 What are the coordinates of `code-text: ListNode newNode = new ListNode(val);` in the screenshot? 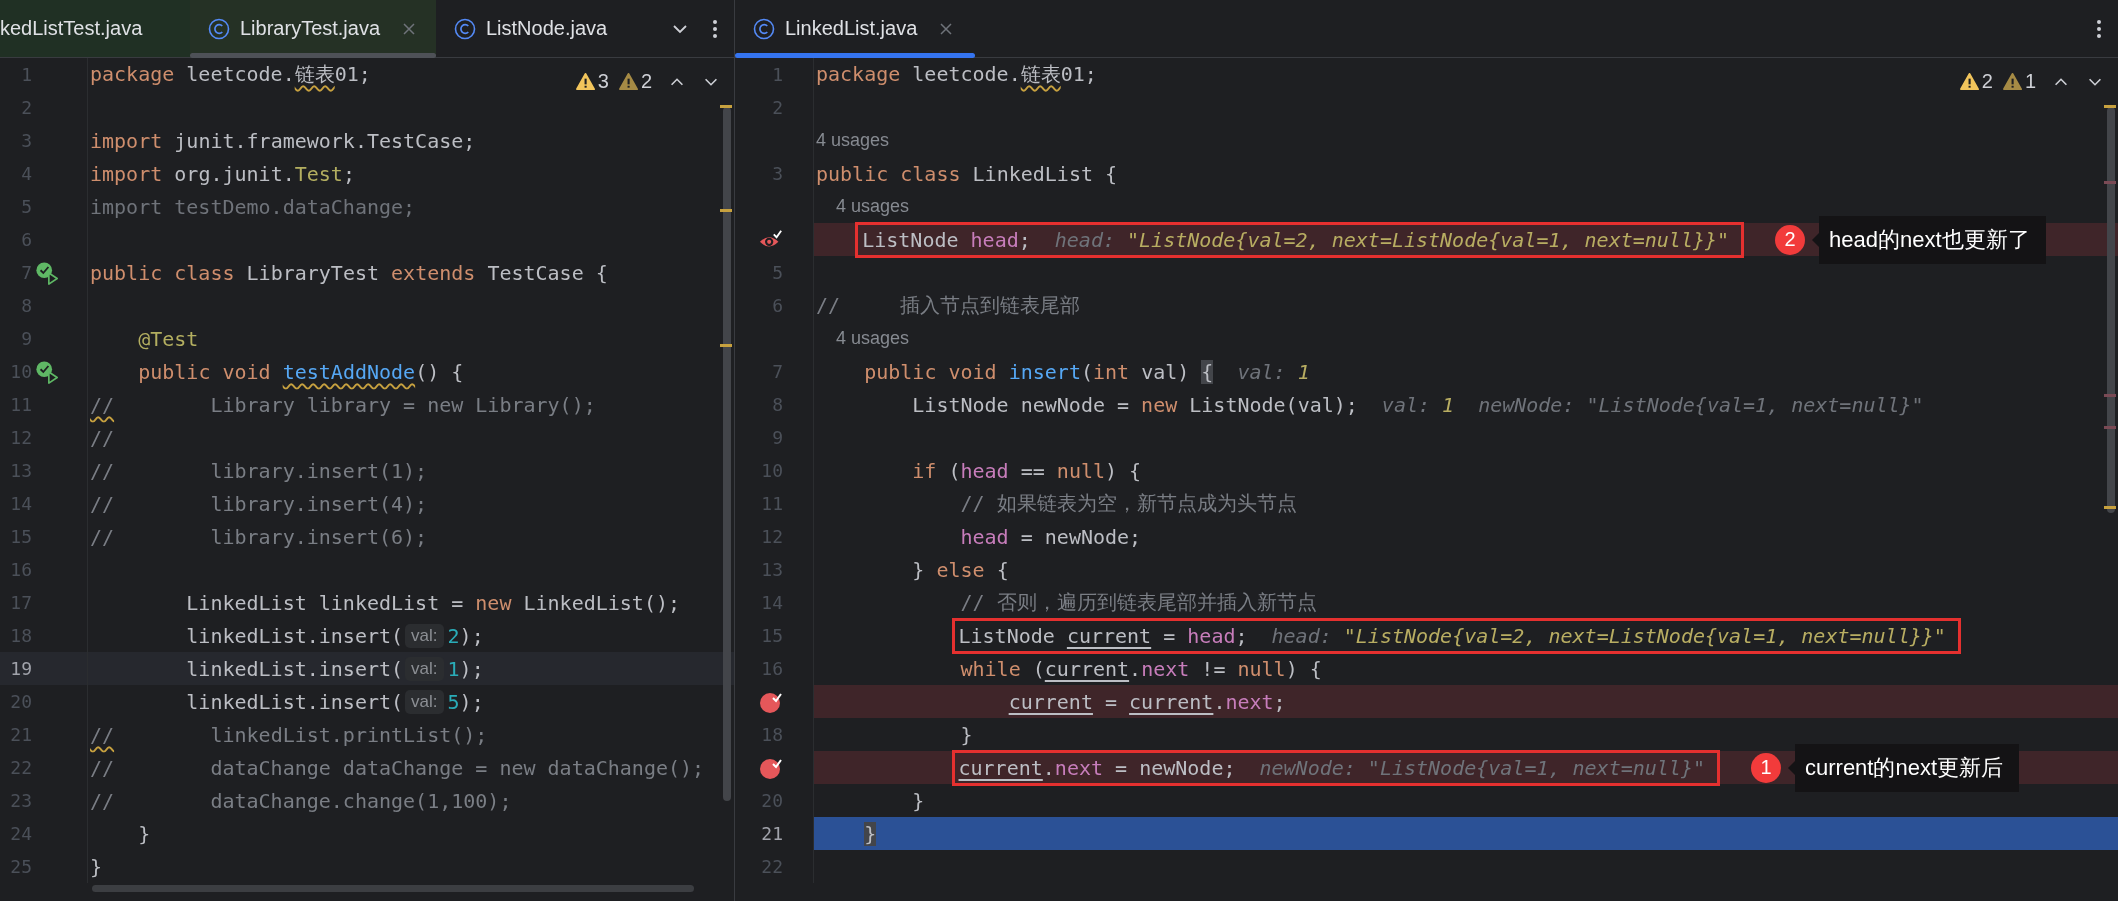 It's located at (1135, 404).